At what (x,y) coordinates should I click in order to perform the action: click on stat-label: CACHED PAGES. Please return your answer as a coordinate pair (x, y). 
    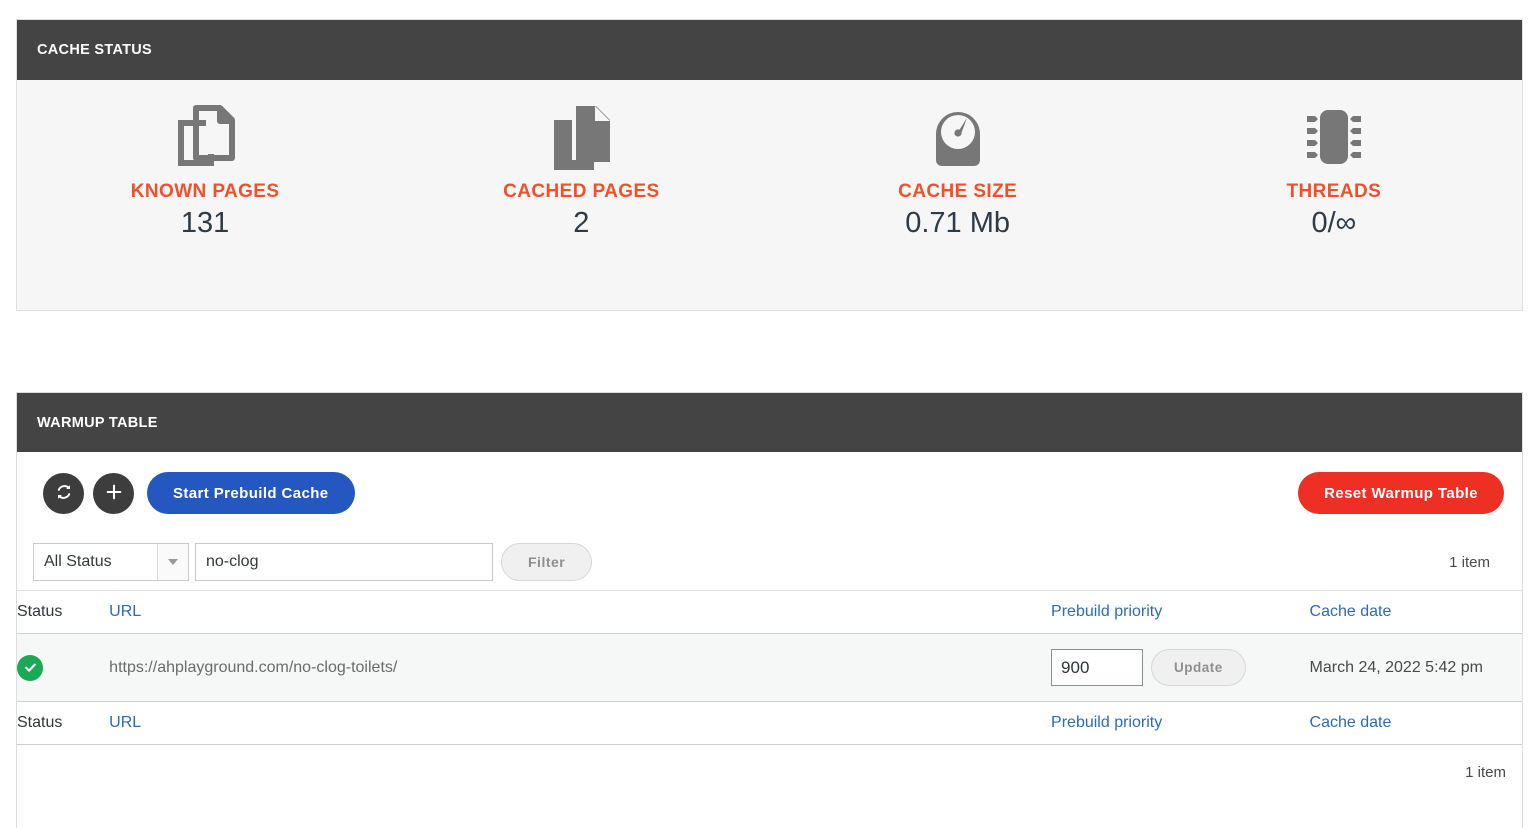
    Looking at the image, I should click on (581, 191).